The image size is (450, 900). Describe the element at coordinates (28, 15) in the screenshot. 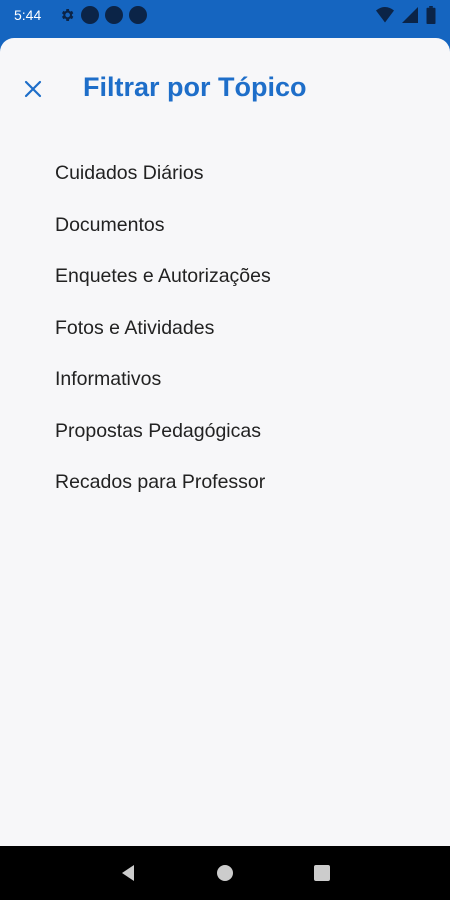

I see `status-time: 5:44` at that location.